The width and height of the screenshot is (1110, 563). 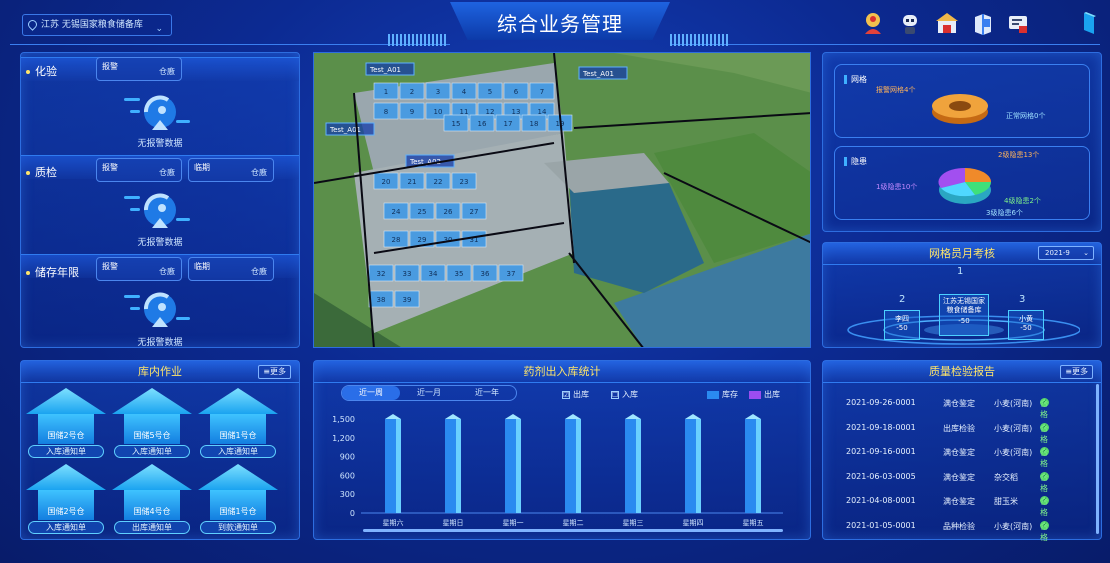 I want to click on risk-pie-chart, so click(x=965, y=185).